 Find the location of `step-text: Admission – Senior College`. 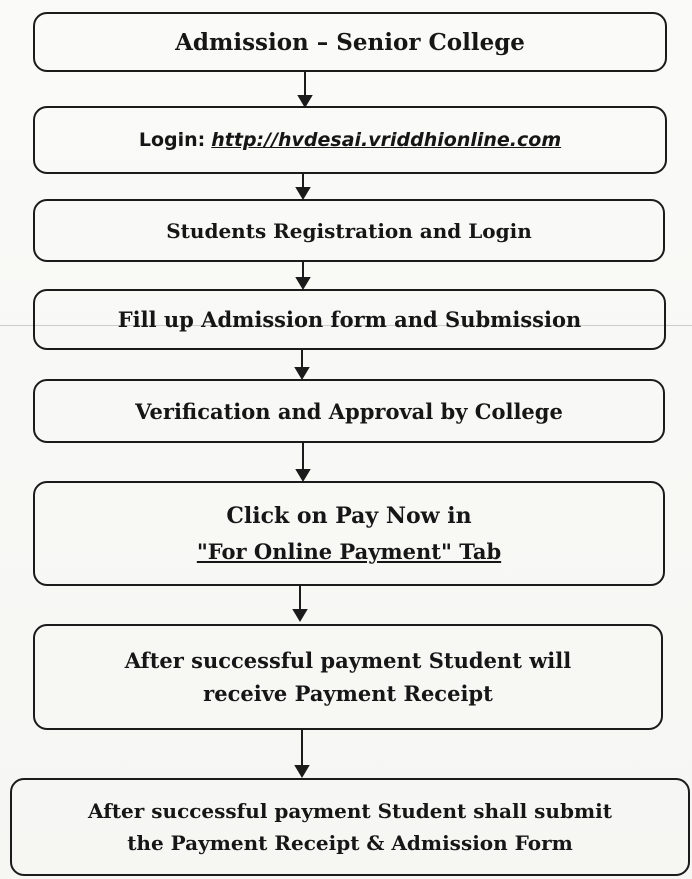

step-text: Admission – Senior College is located at coordinates (350, 42).